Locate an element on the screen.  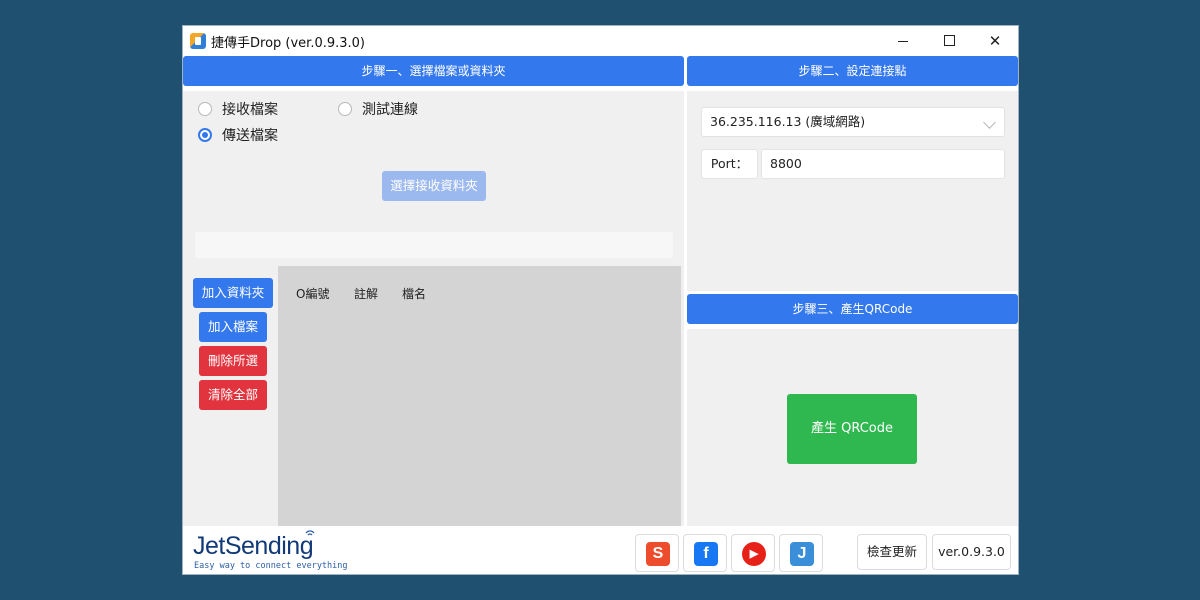
select-receive-folder-button: 選擇接收資料夾 is located at coordinates (434, 186).